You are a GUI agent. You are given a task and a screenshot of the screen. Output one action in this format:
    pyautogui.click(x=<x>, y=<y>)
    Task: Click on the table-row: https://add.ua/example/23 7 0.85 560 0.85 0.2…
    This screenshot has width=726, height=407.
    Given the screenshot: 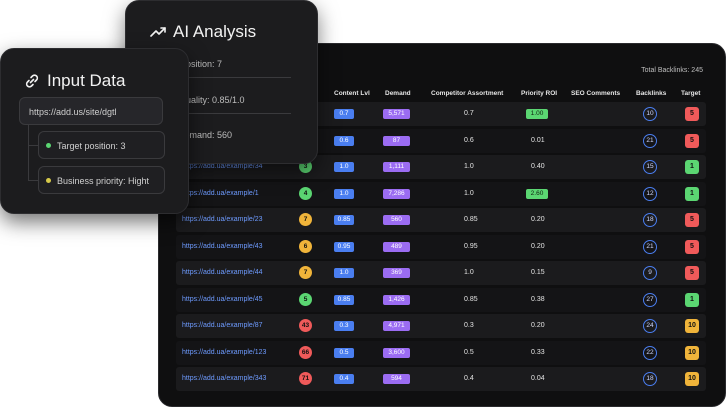 What is the action you would take?
    pyautogui.click(x=441, y=220)
    